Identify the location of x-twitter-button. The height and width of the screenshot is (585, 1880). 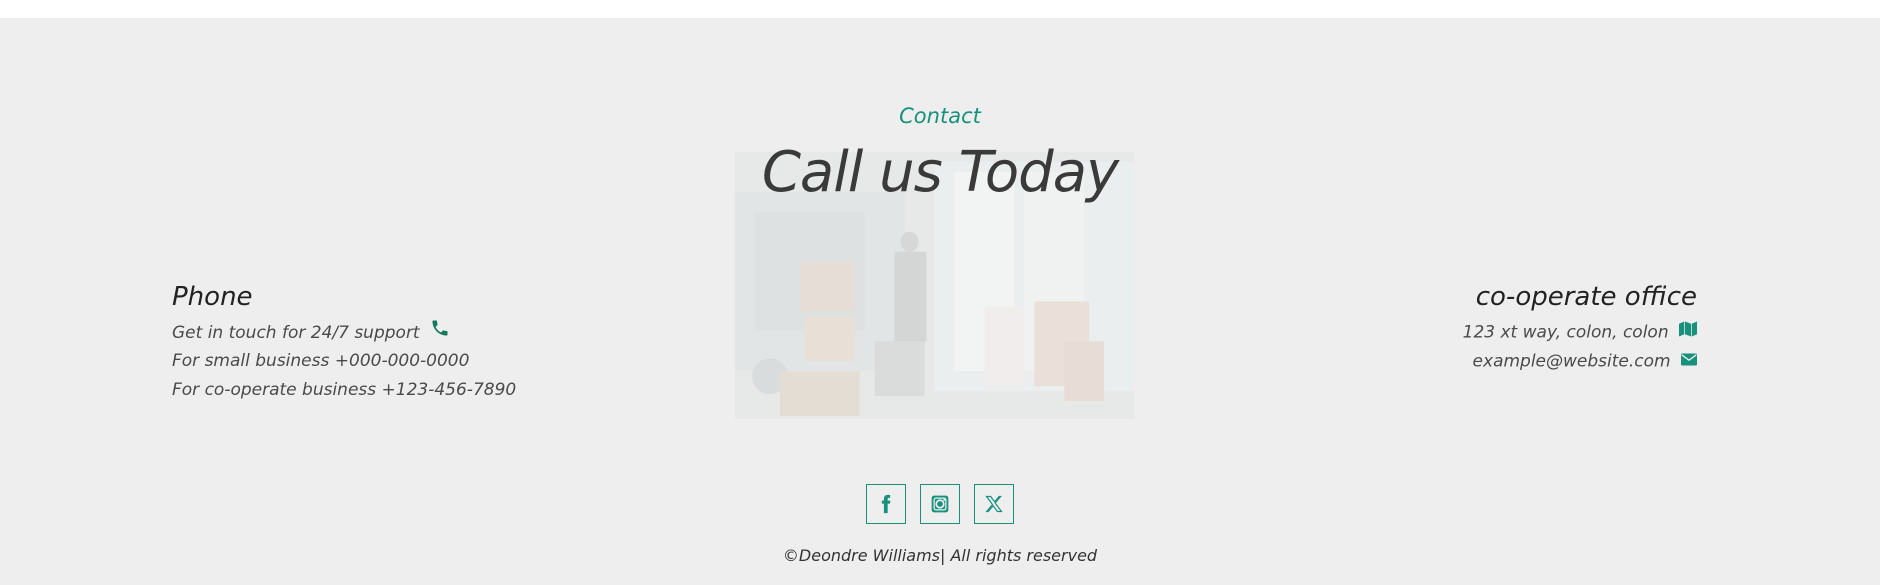
(994, 504).